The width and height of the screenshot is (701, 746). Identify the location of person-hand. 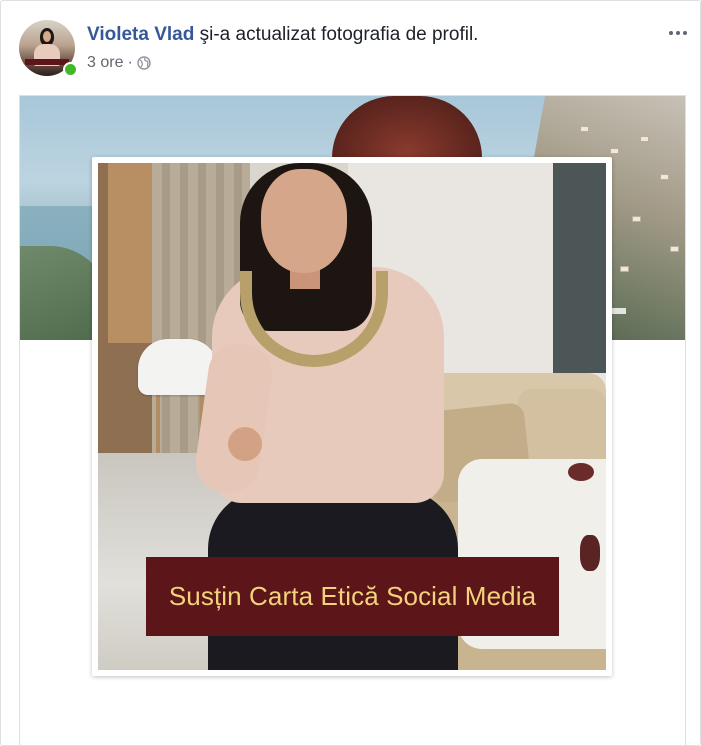
(245, 444).